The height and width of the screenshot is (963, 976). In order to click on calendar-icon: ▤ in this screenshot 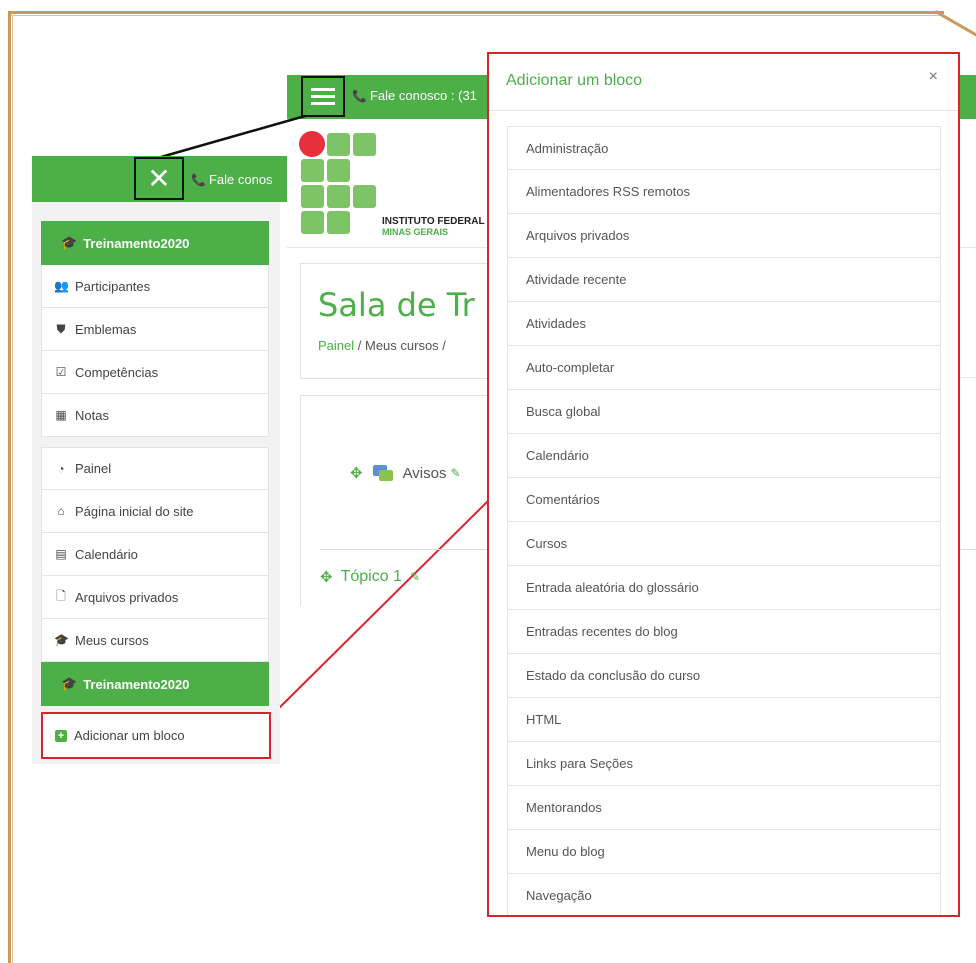, I will do `click(61, 554)`.